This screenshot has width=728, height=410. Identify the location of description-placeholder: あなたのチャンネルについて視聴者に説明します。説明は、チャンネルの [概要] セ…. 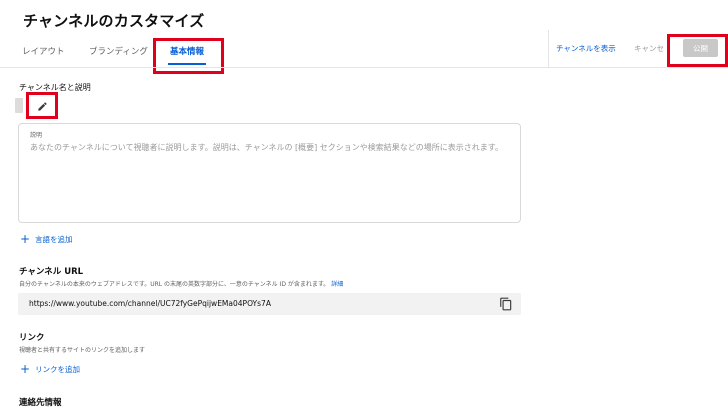
(267, 147).